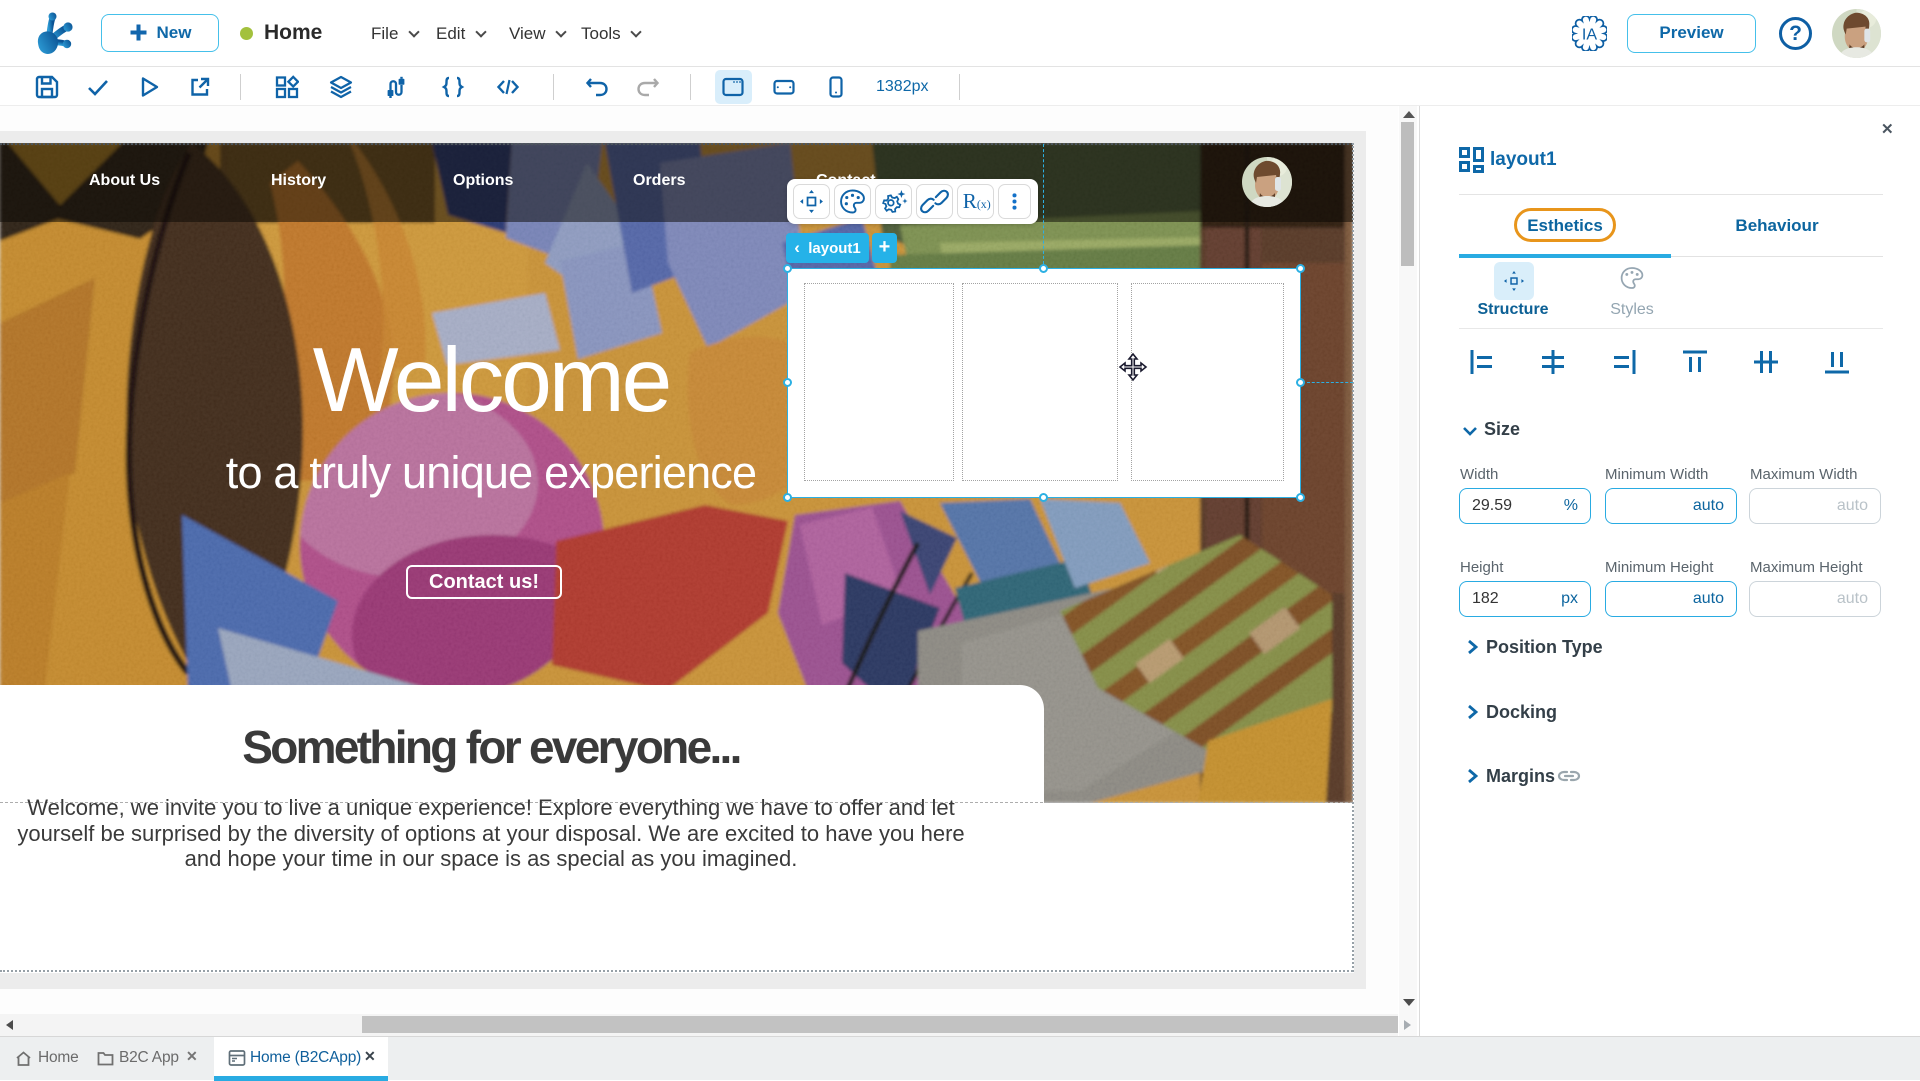  Describe the element at coordinates (1589, 34) in the screenshot. I see `svg-text: IA` at that location.